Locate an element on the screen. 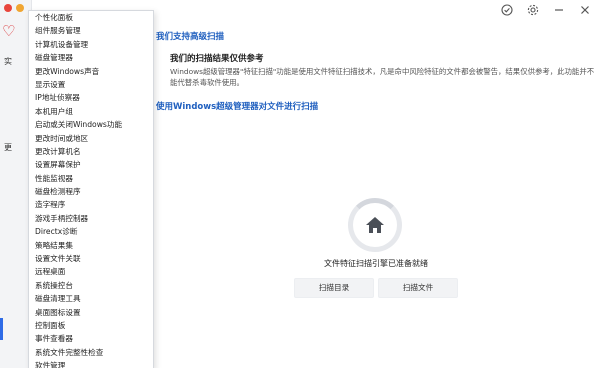  sidebar-label-2: 更 is located at coordinates (8, 147).